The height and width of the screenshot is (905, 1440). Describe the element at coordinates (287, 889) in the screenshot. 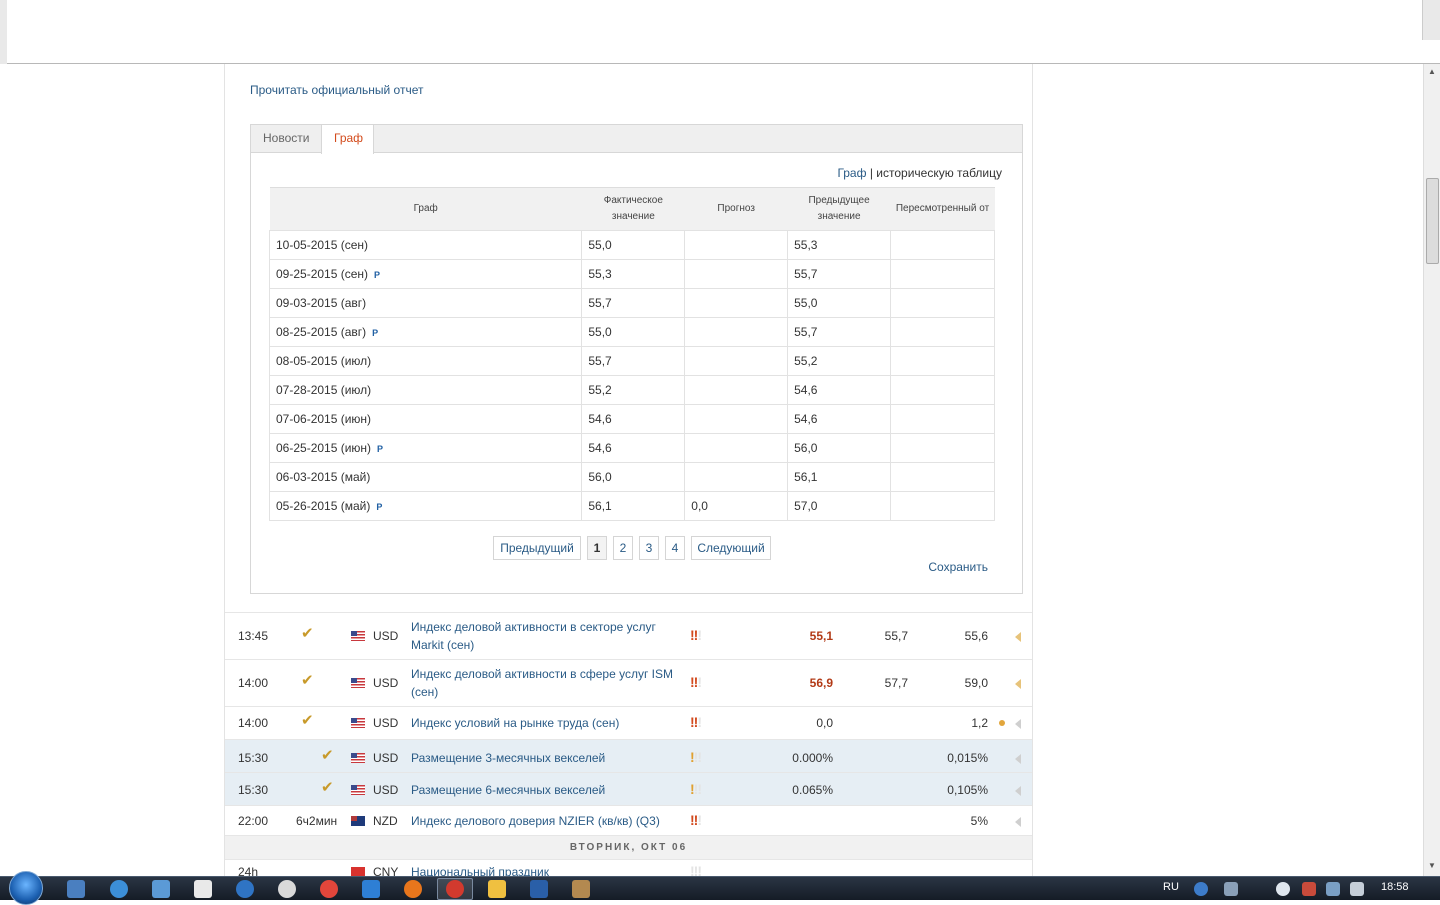

I see `ball-icon` at that location.